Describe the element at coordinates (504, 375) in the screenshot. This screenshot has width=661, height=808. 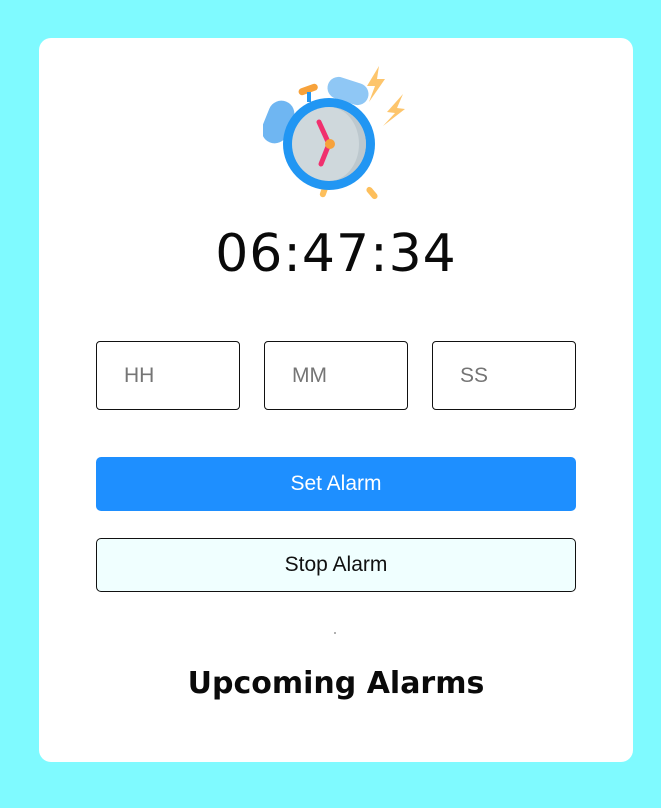
I see `seconds-input` at that location.